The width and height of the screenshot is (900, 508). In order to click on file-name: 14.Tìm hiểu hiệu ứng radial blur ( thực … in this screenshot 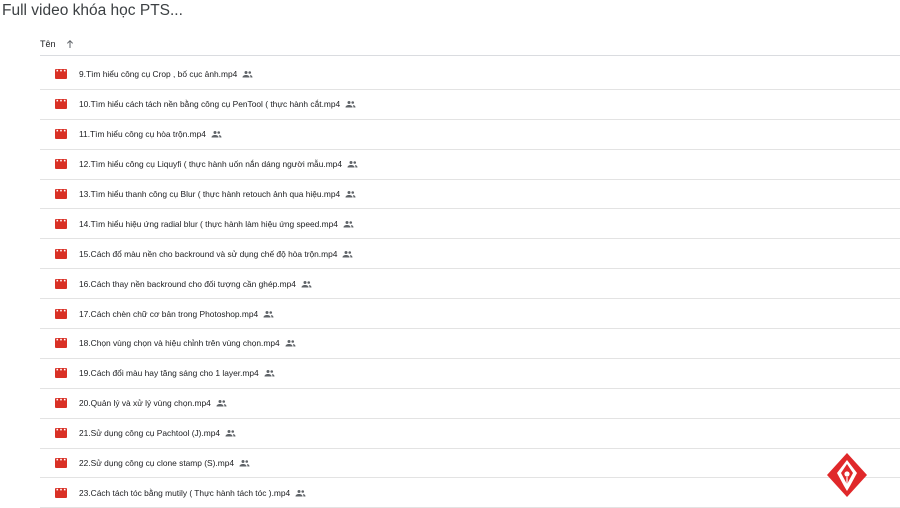, I will do `click(208, 224)`.